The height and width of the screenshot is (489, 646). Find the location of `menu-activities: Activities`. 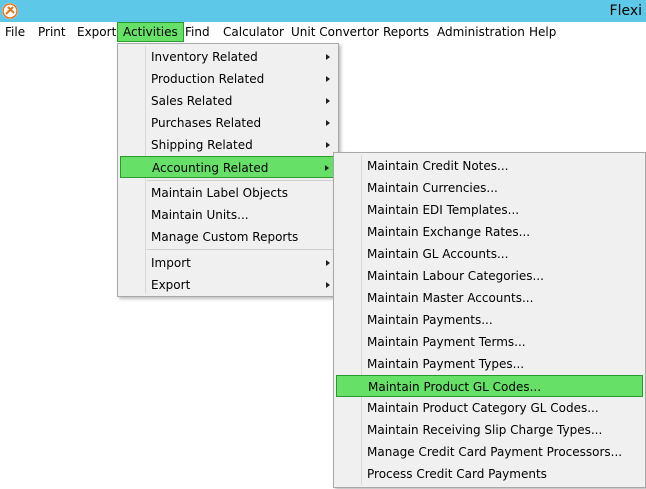

menu-activities: Activities is located at coordinates (150, 32).